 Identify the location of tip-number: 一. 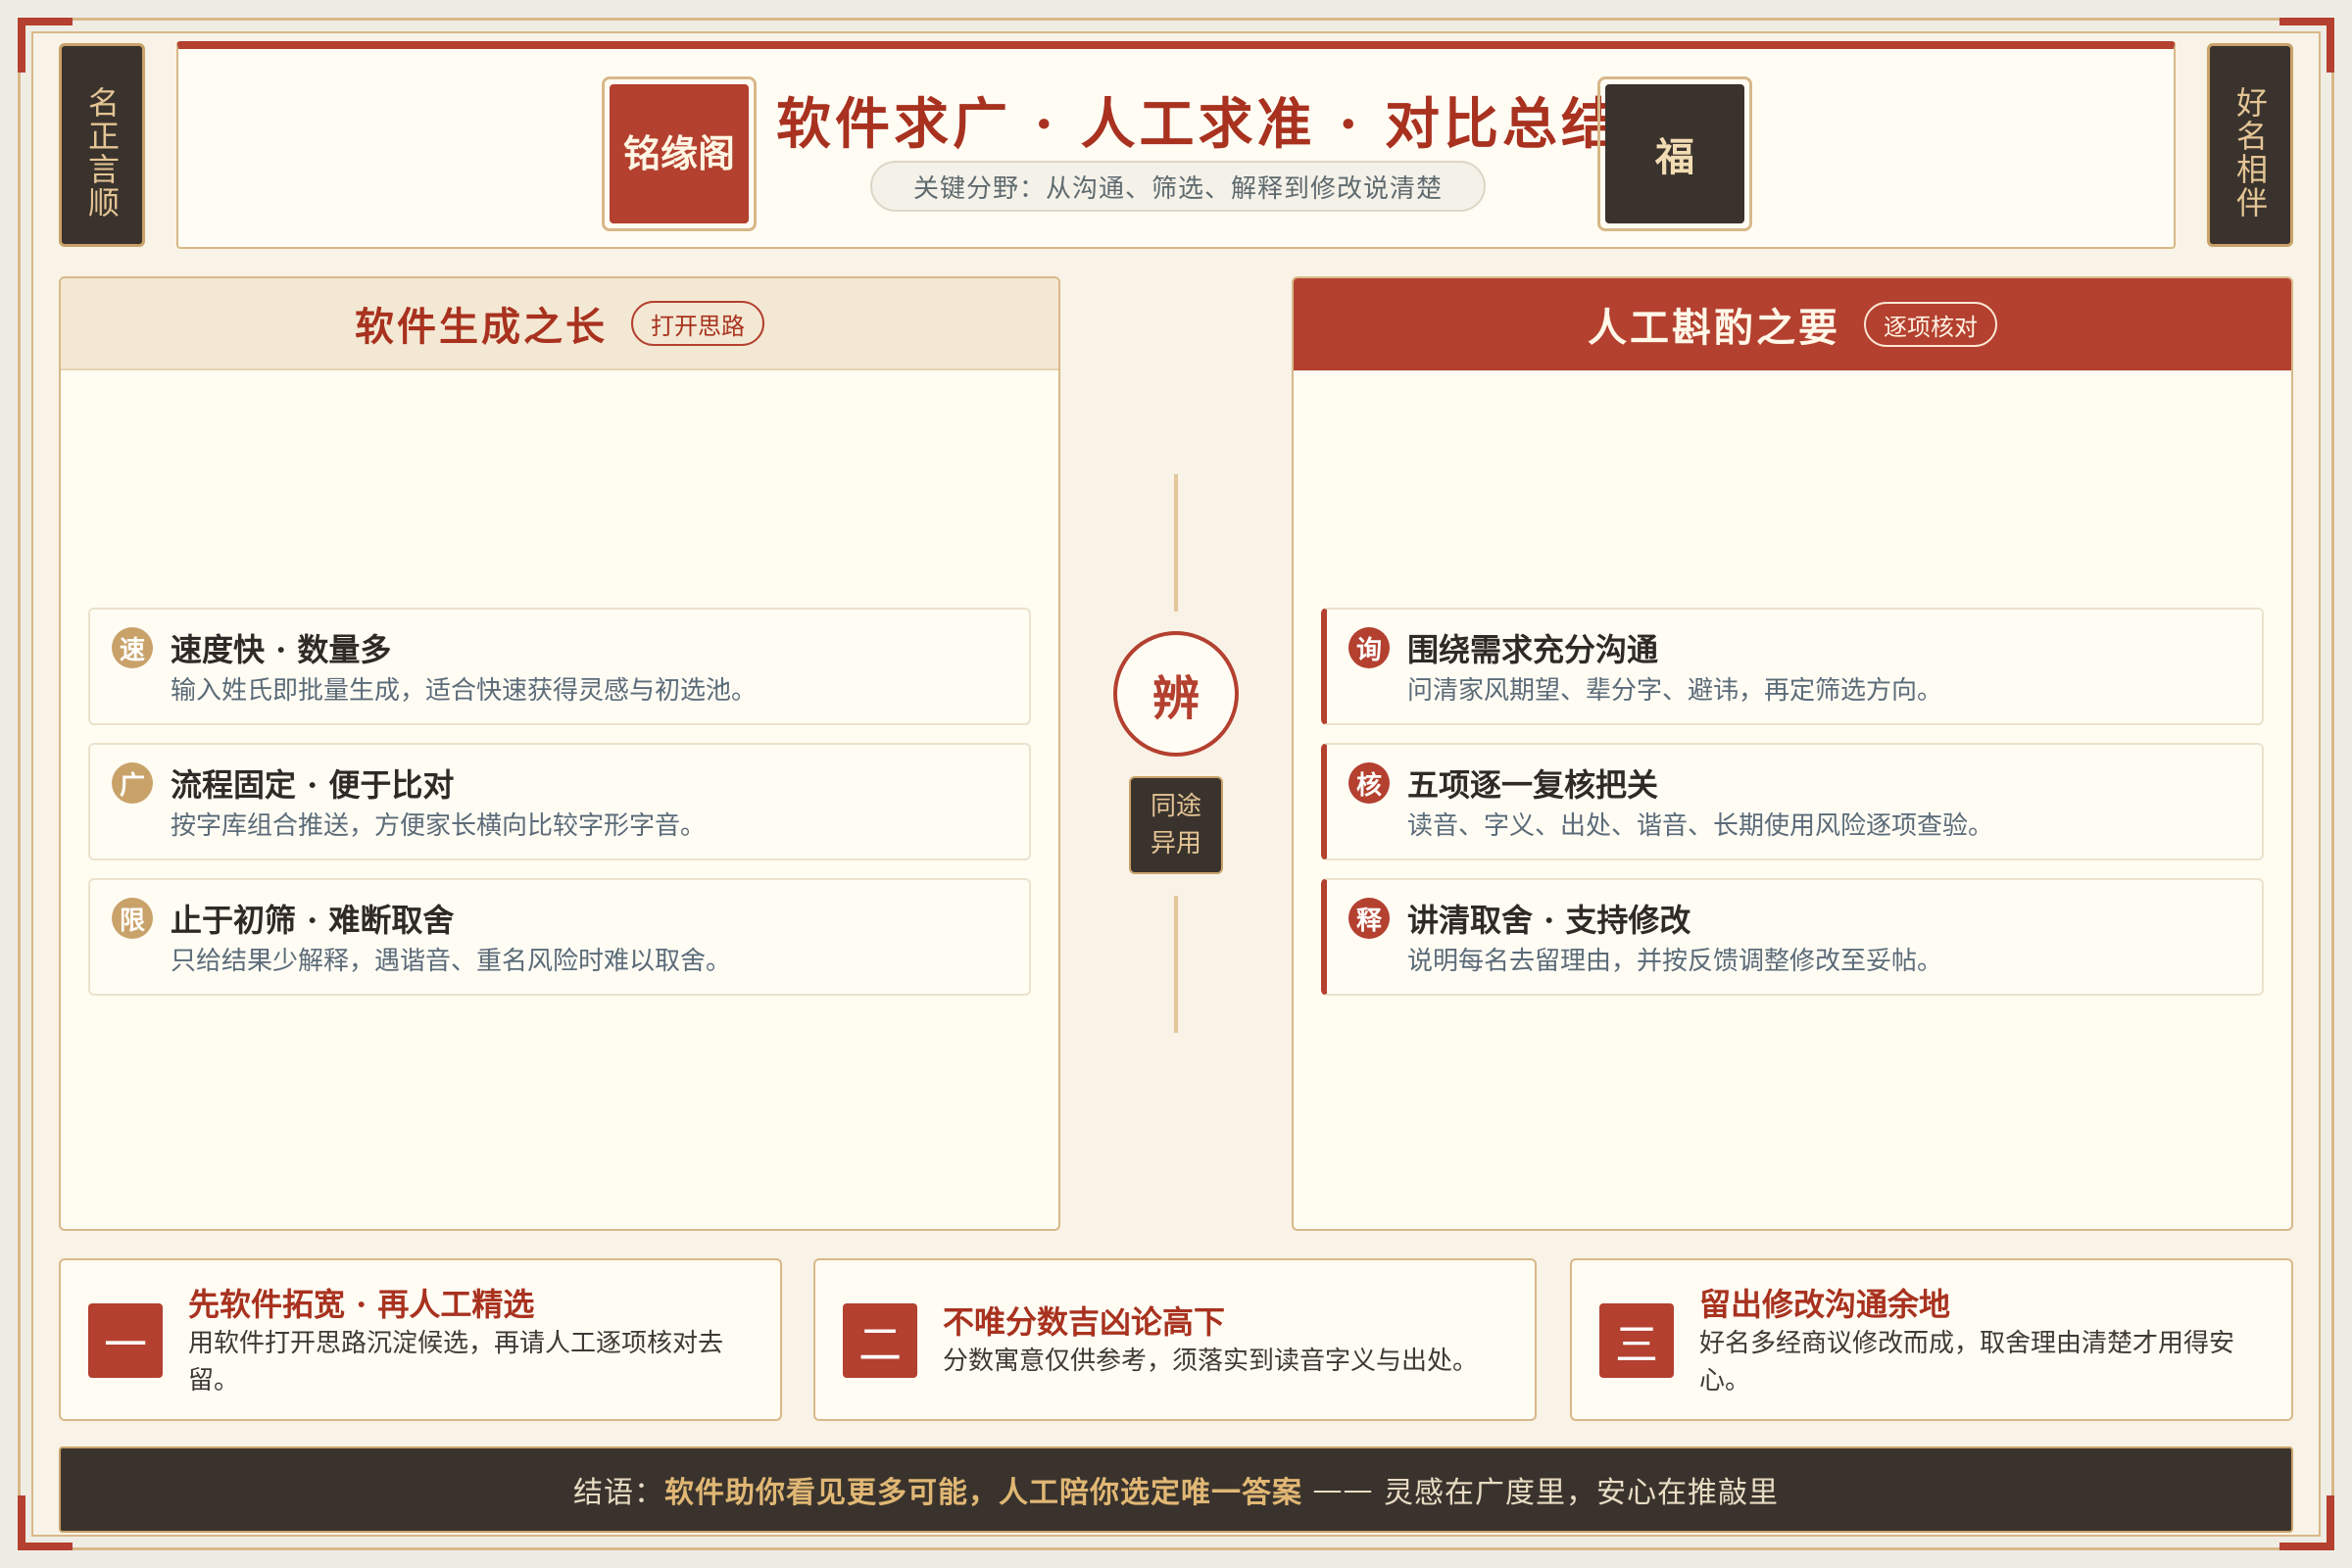
(126, 1340).